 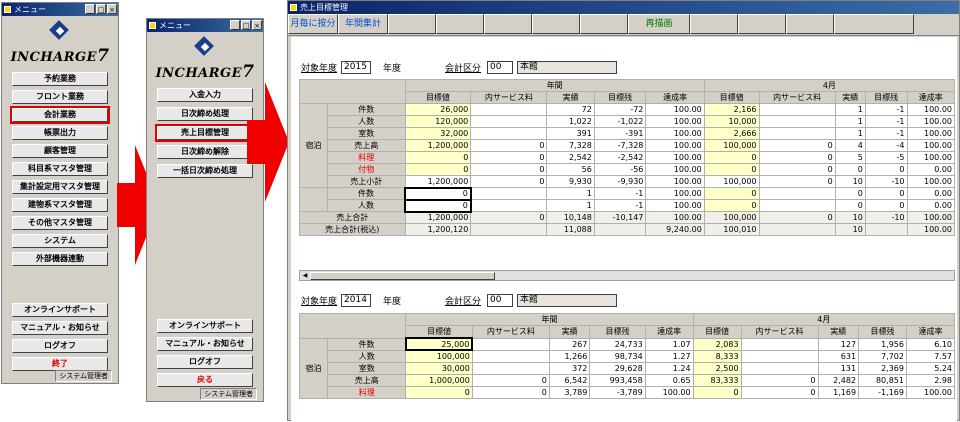 What do you see at coordinates (313, 24) in the screenshot?
I see `toolbar-button-0: 月毎に按分` at bounding box center [313, 24].